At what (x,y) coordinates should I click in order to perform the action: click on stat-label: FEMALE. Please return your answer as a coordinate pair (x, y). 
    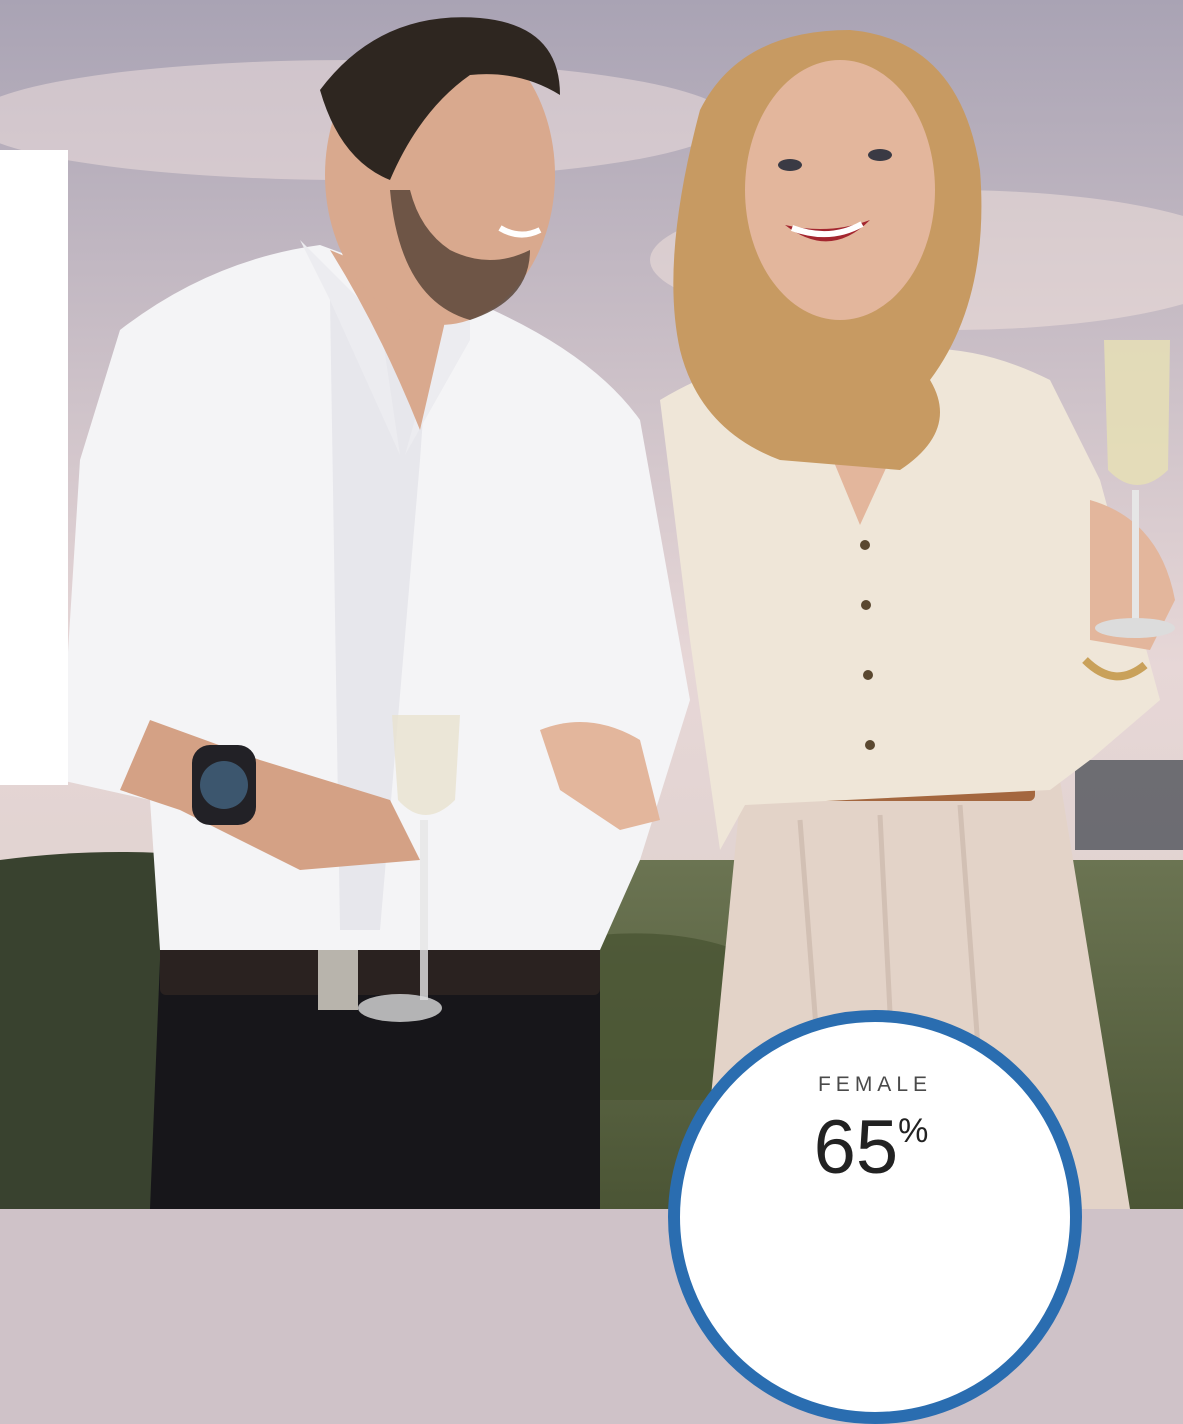
    Looking at the image, I should click on (875, 1084).